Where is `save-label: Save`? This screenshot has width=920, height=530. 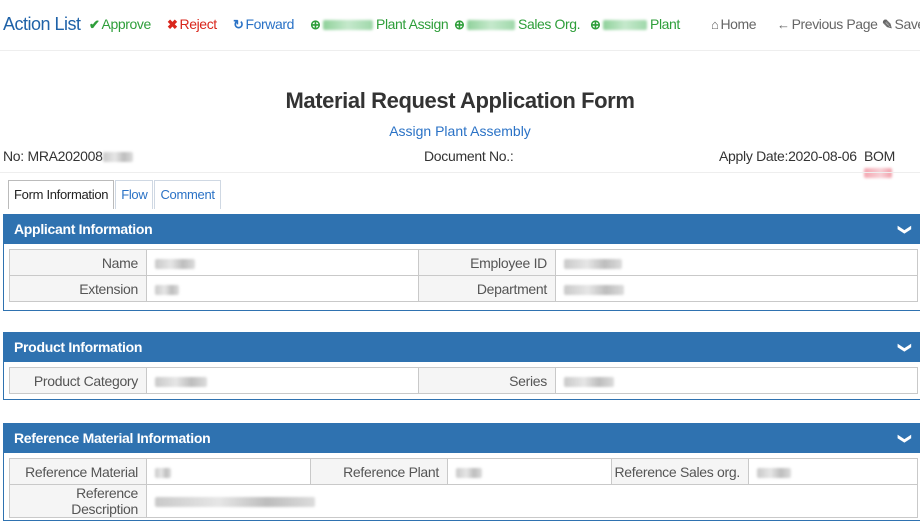 save-label: Save is located at coordinates (907, 24).